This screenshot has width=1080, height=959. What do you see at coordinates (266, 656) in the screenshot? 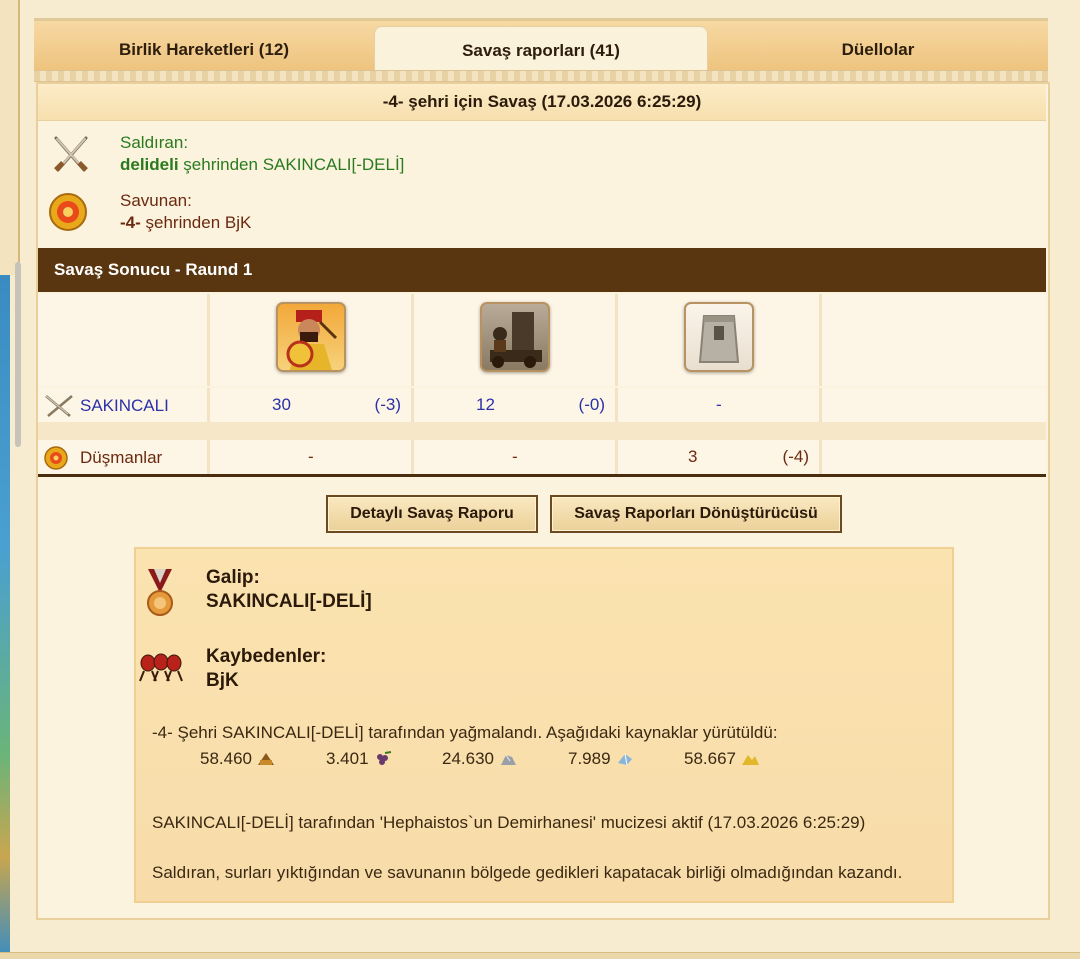
I see `losers-label: Kaybedenler:` at bounding box center [266, 656].